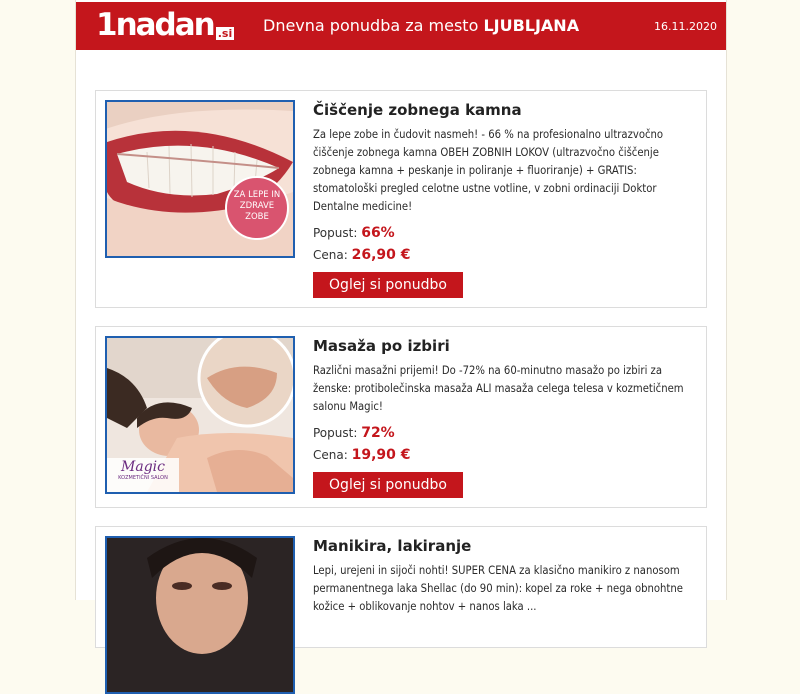 The width and height of the screenshot is (800, 694). Describe the element at coordinates (225, 33) in the screenshot. I see `logo-tld: .si` at that location.